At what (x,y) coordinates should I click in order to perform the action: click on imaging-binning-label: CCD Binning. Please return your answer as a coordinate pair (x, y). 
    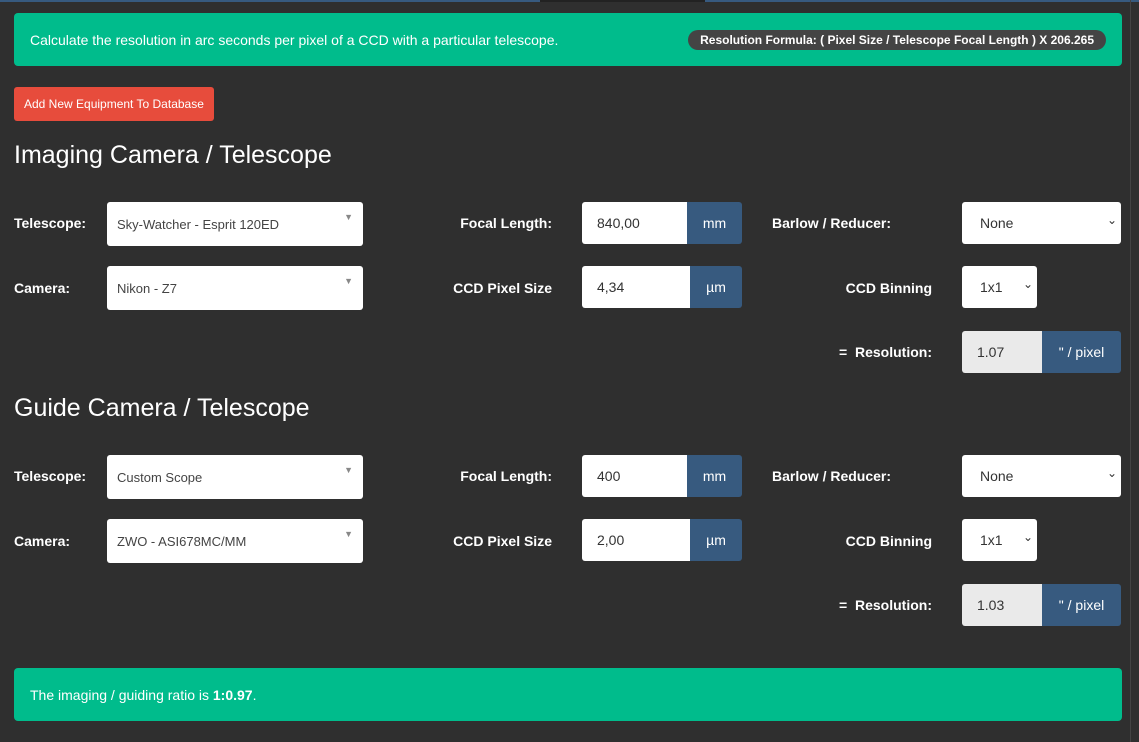
    Looking at the image, I should click on (888, 288).